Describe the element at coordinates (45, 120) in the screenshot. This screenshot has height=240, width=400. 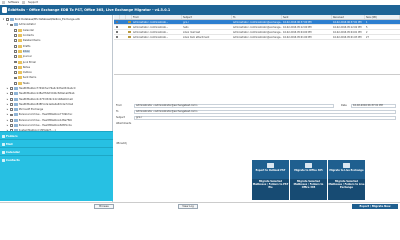
I see `tree-item-label: Personal Archive - HealthMailbox1d8e7fb6` at that location.